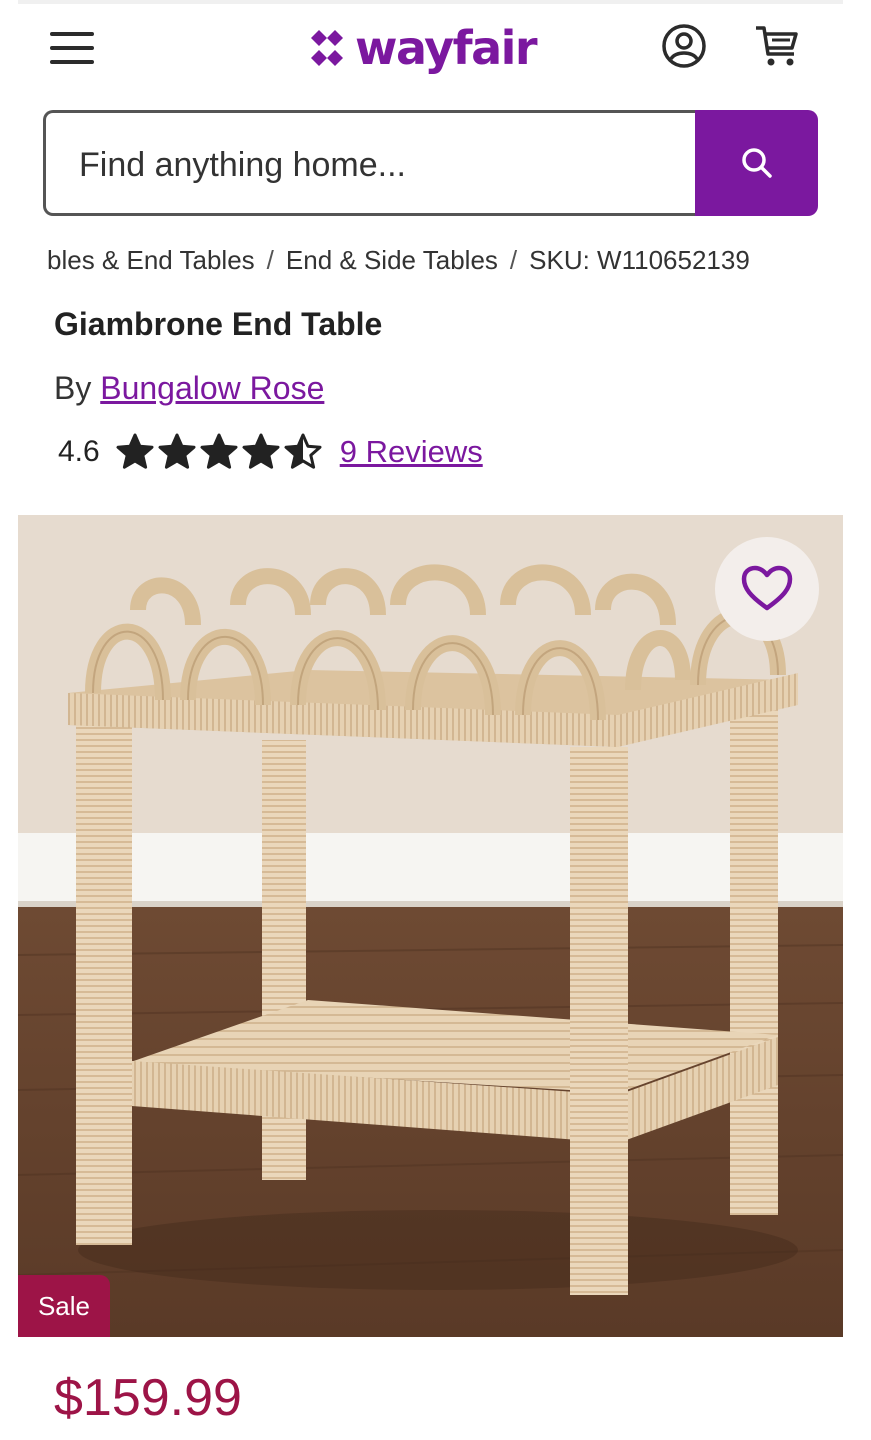 This screenshot has width=871, height=1440. Describe the element at coordinates (218, 324) in the screenshot. I see `product-title: Giambrone End Table` at that location.